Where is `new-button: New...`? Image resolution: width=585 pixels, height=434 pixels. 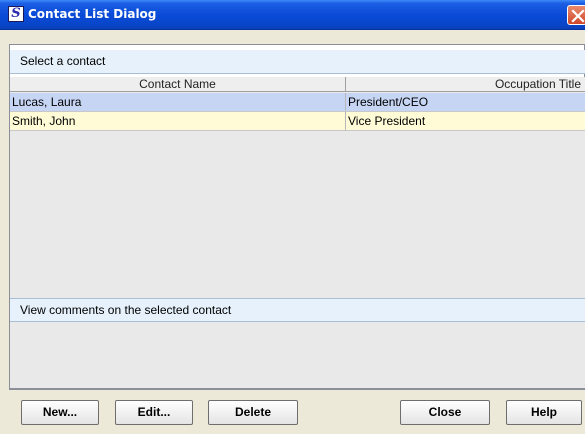 new-button: New... is located at coordinates (60, 412).